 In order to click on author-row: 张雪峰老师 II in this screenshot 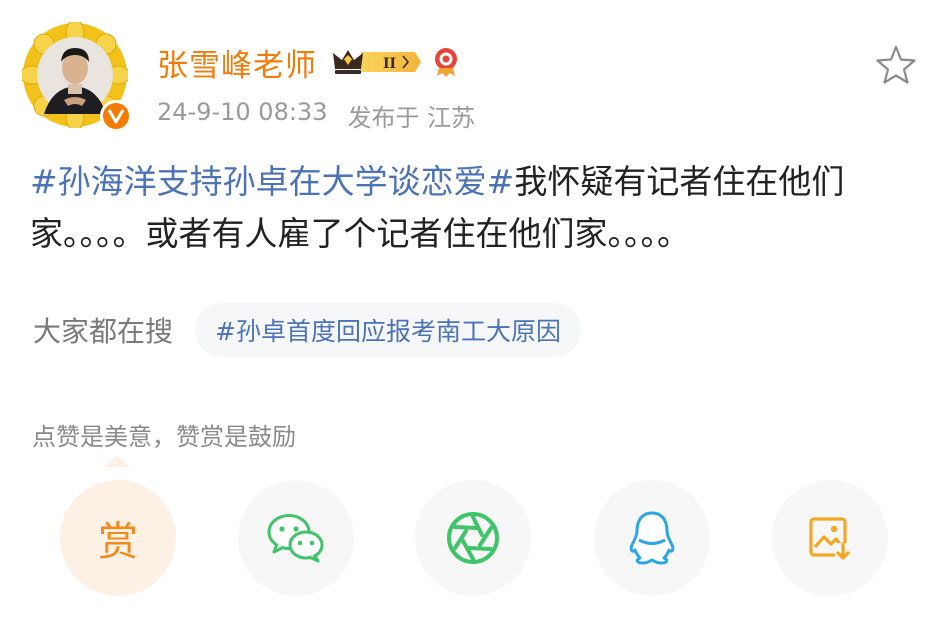, I will do `click(309, 62)`.